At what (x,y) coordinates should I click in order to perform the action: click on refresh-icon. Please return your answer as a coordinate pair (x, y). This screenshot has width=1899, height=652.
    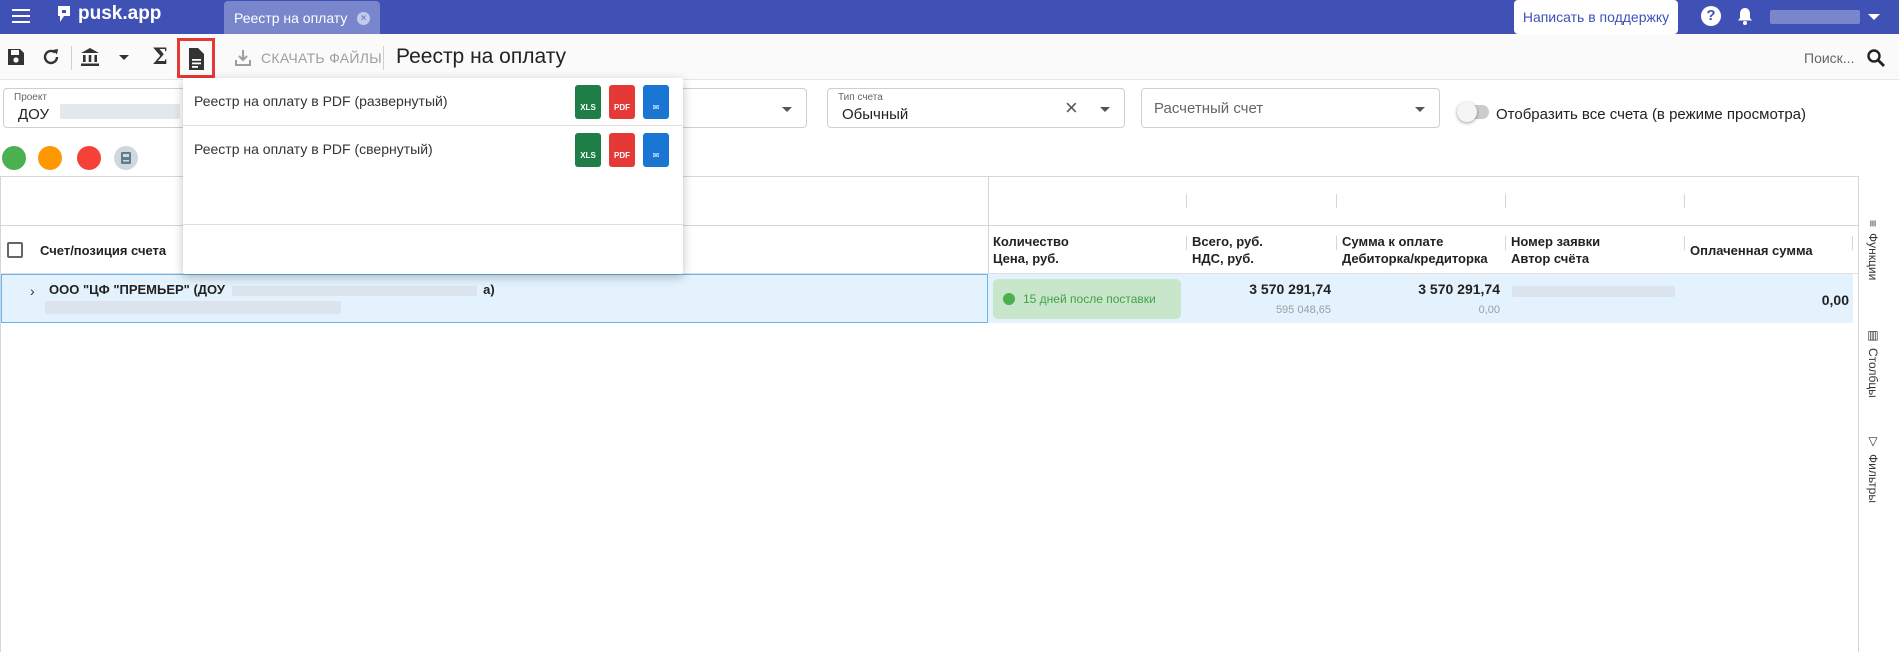
    Looking at the image, I should click on (51, 57).